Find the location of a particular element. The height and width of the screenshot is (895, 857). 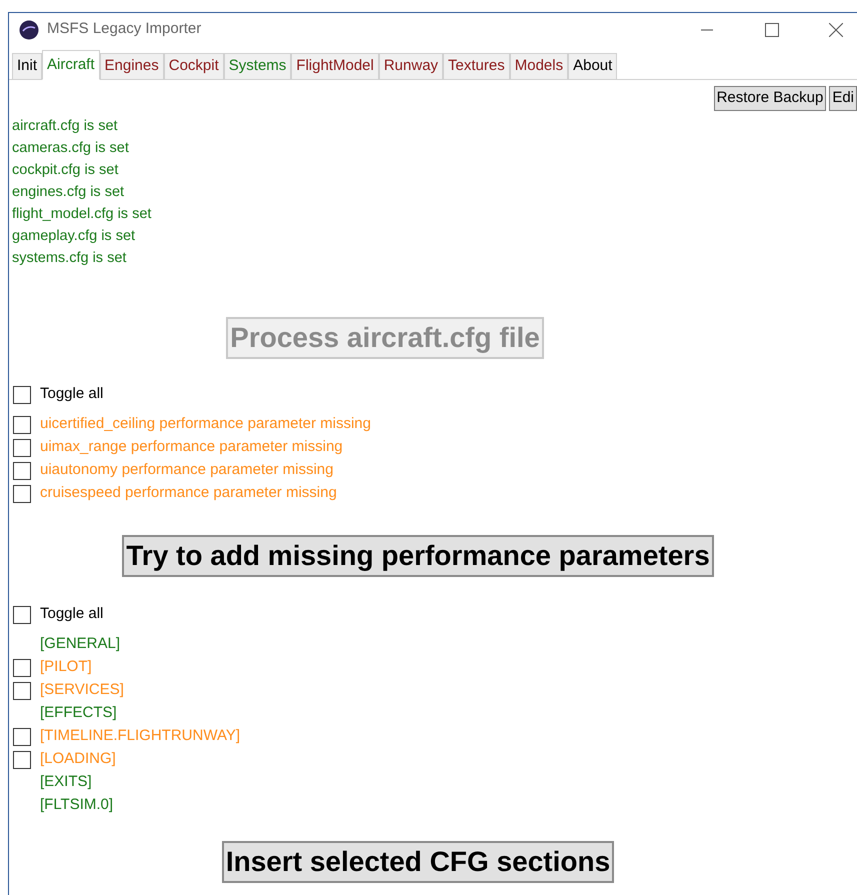

tab: Engines is located at coordinates (132, 66).